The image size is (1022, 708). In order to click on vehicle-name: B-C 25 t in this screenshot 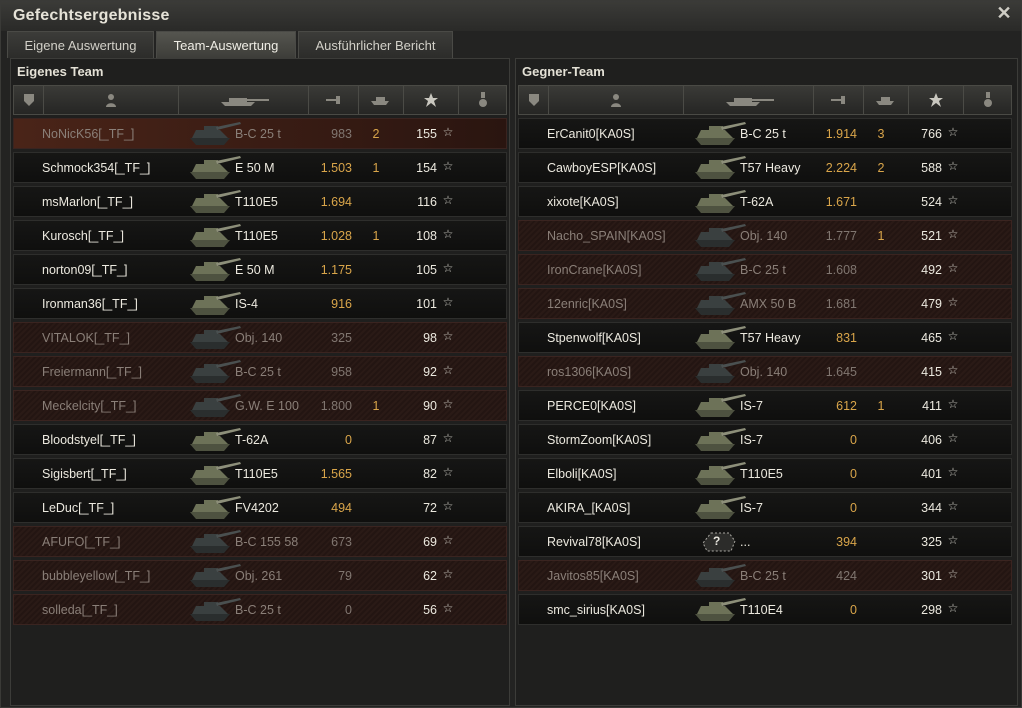, I will do `click(258, 610)`.